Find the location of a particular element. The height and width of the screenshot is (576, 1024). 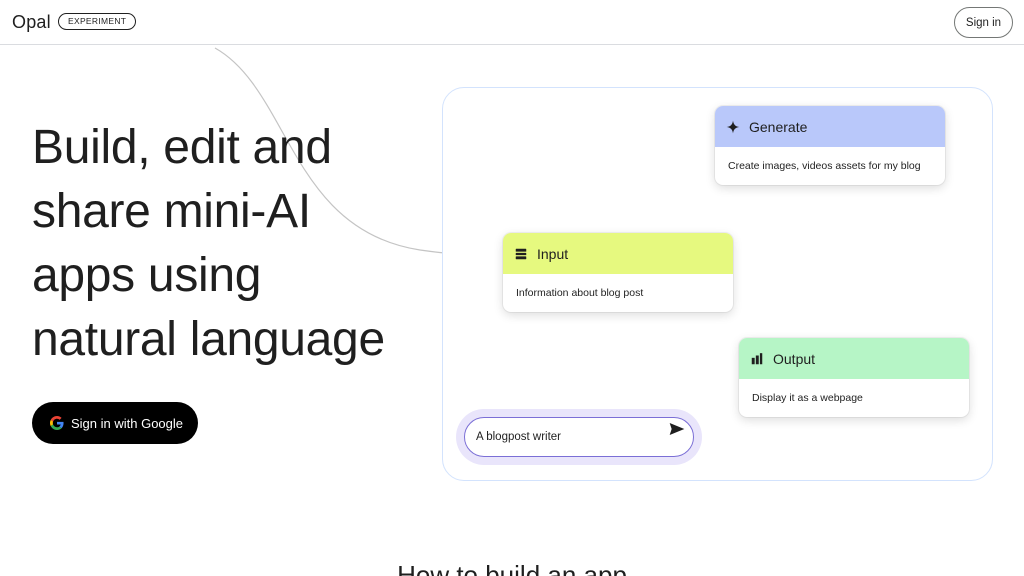

sign-in-button: Sign in is located at coordinates (983, 22).